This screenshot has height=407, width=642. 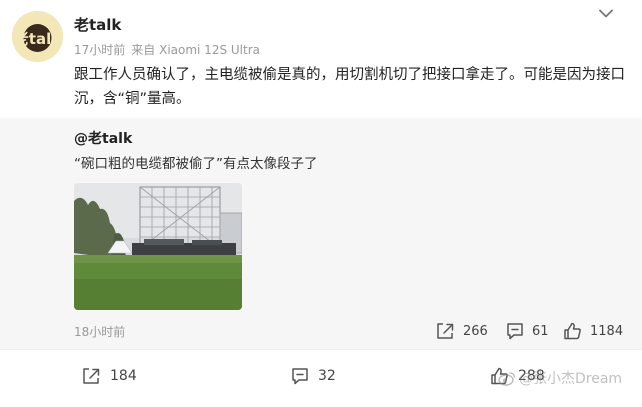 What do you see at coordinates (158, 246) in the screenshot?
I see `quote-photo` at bounding box center [158, 246].